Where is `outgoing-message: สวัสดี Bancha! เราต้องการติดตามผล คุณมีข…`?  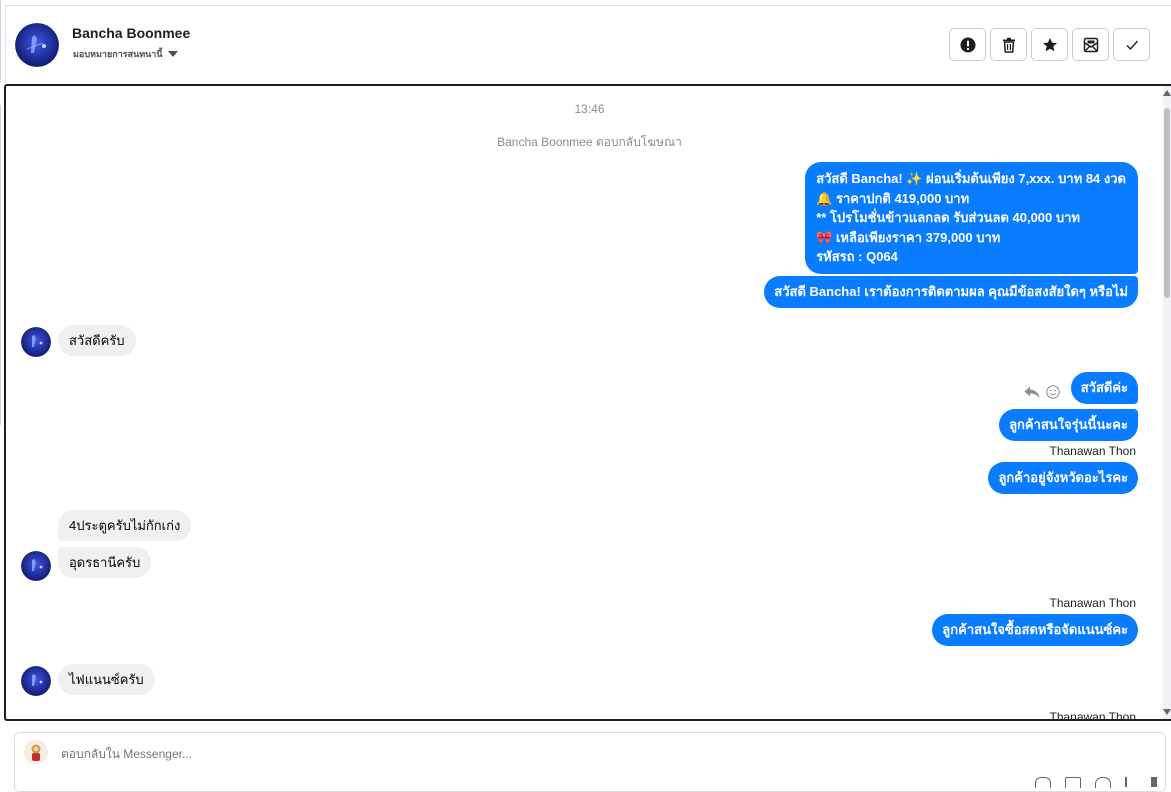 outgoing-message: สวัสดี Bancha! เราต้องการติดตามผล คุณมีข… is located at coordinates (951, 292).